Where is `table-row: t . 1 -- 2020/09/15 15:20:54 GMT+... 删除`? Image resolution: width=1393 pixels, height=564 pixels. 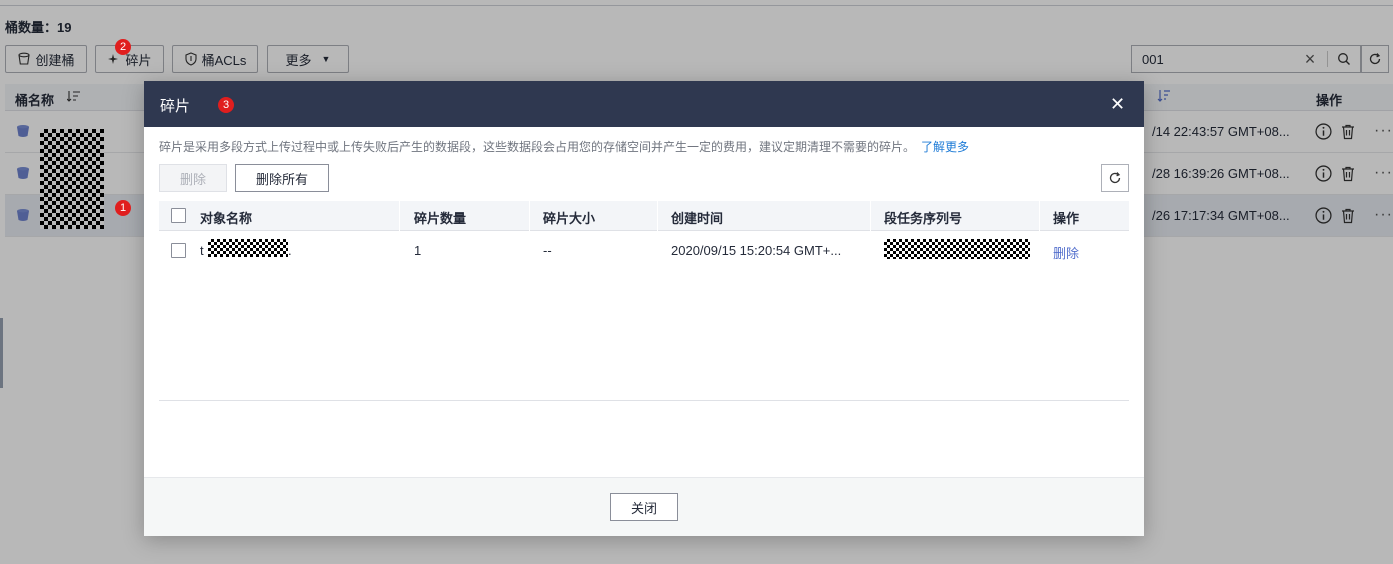
table-row: t . 1 -- 2020/09/15 15:20:54 GMT+... 删除 is located at coordinates (644, 251).